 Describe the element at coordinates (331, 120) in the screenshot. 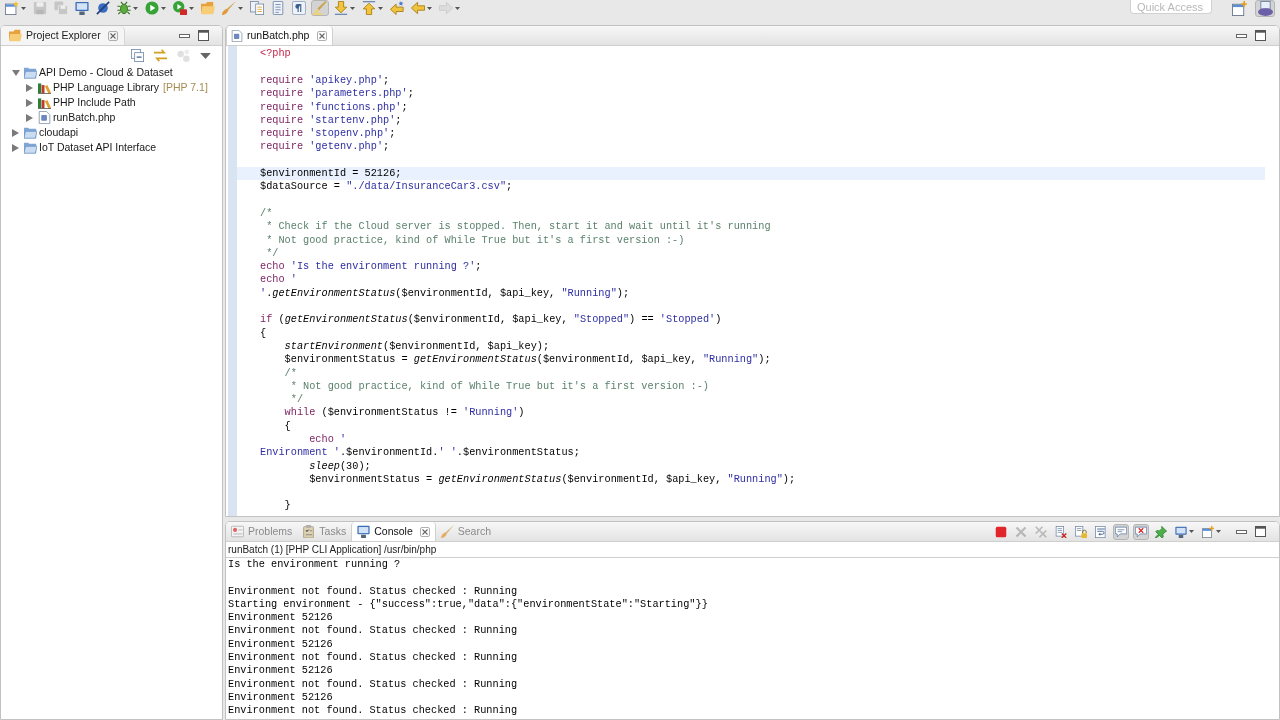

I see `code-line: require 'startenv.php';` at that location.